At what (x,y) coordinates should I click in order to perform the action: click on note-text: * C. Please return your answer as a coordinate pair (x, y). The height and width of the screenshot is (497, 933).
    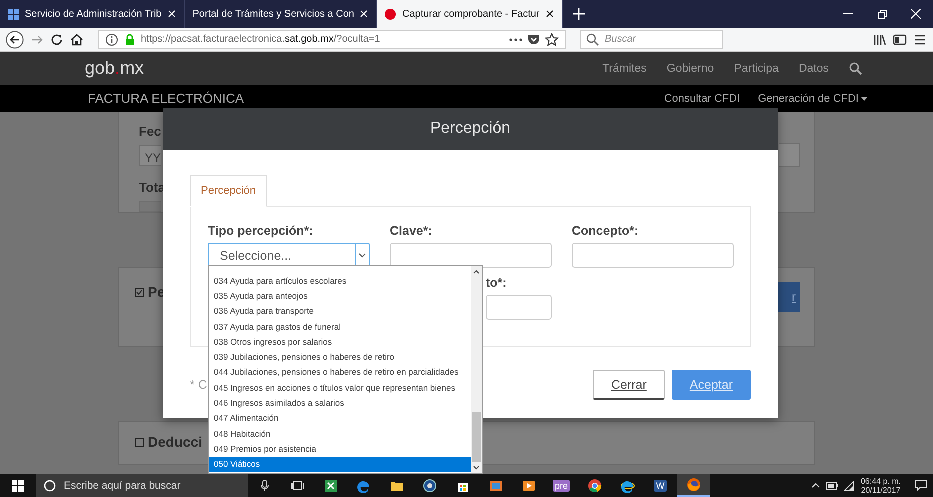
    Looking at the image, I should click on (199, 385).